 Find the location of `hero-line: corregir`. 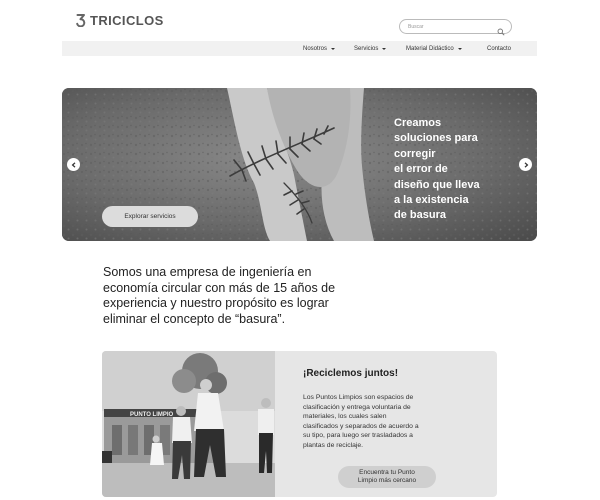

hero-line: corregir is located at coordinates (415, 153).